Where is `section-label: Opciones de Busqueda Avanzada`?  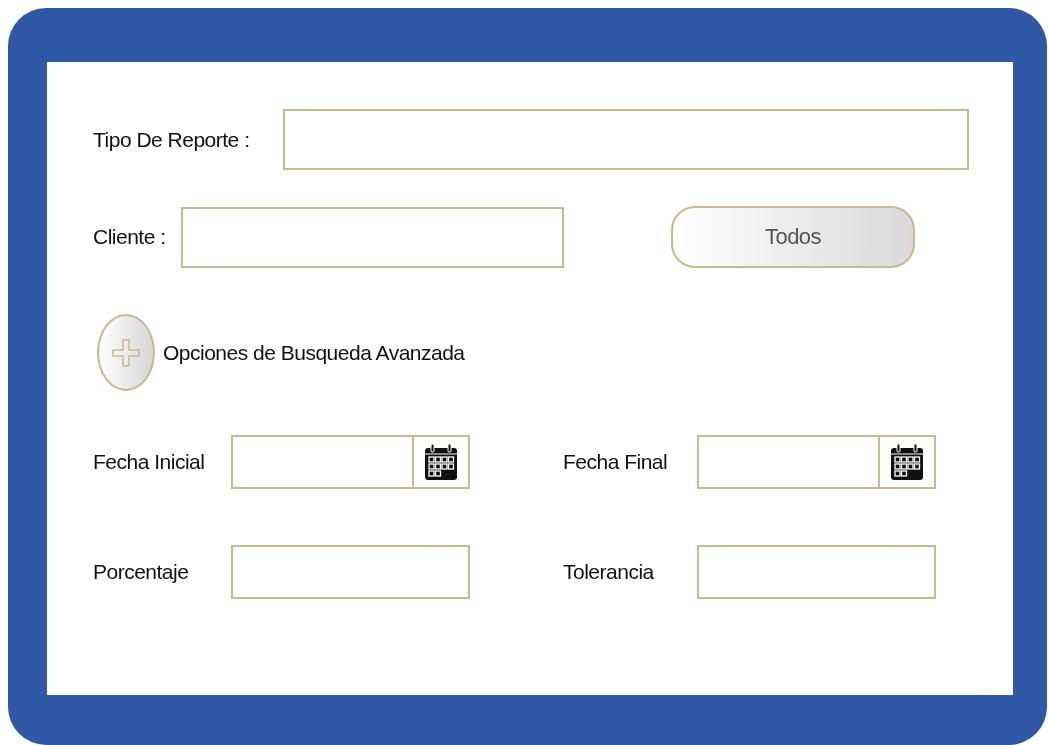 section-label: Opciones de Busqueda Avanzada is located at coordinates (314, 352).